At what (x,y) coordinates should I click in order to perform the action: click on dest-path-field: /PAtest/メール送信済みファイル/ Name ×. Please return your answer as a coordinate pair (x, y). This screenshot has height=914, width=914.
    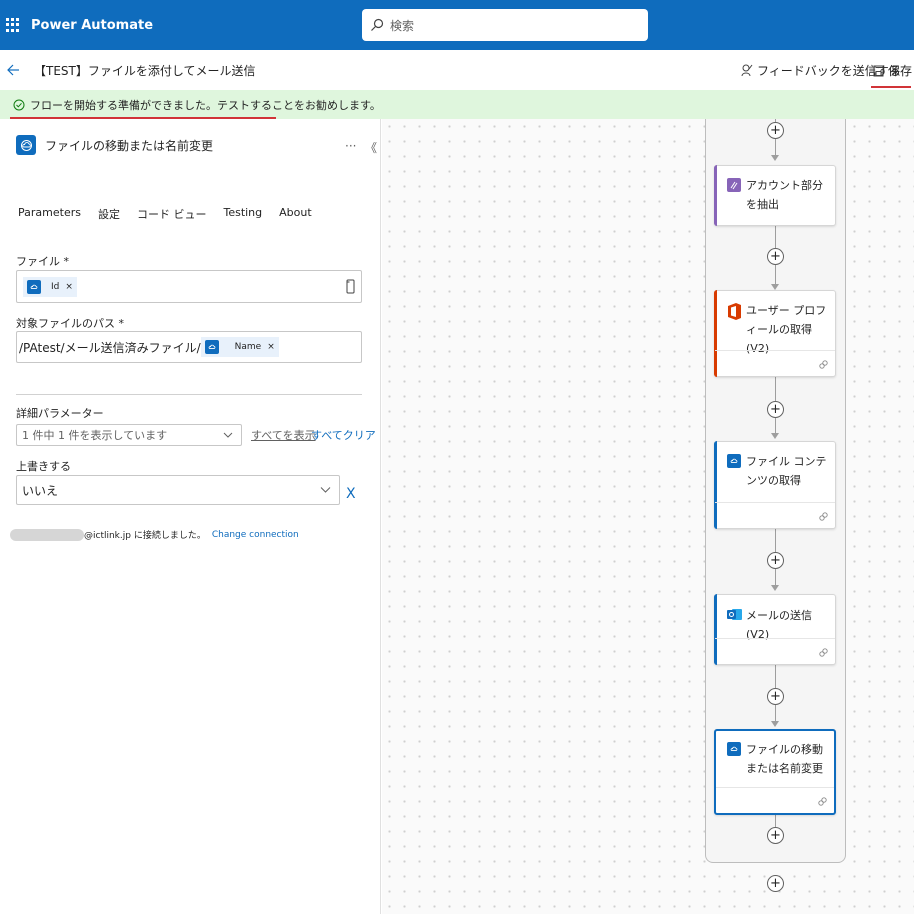
    Looking at the image, I should click on (189, 347).